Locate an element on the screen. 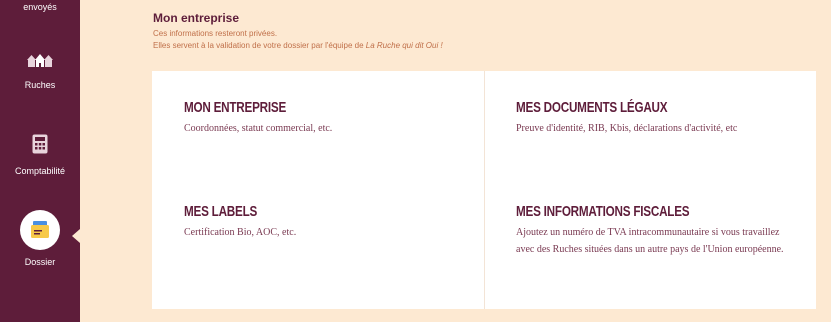 Image resolution: width=831 pixels, height=322 pixels. block-description: Coordonnées, statut commercial, etc. is located at coordinates (258, 128).